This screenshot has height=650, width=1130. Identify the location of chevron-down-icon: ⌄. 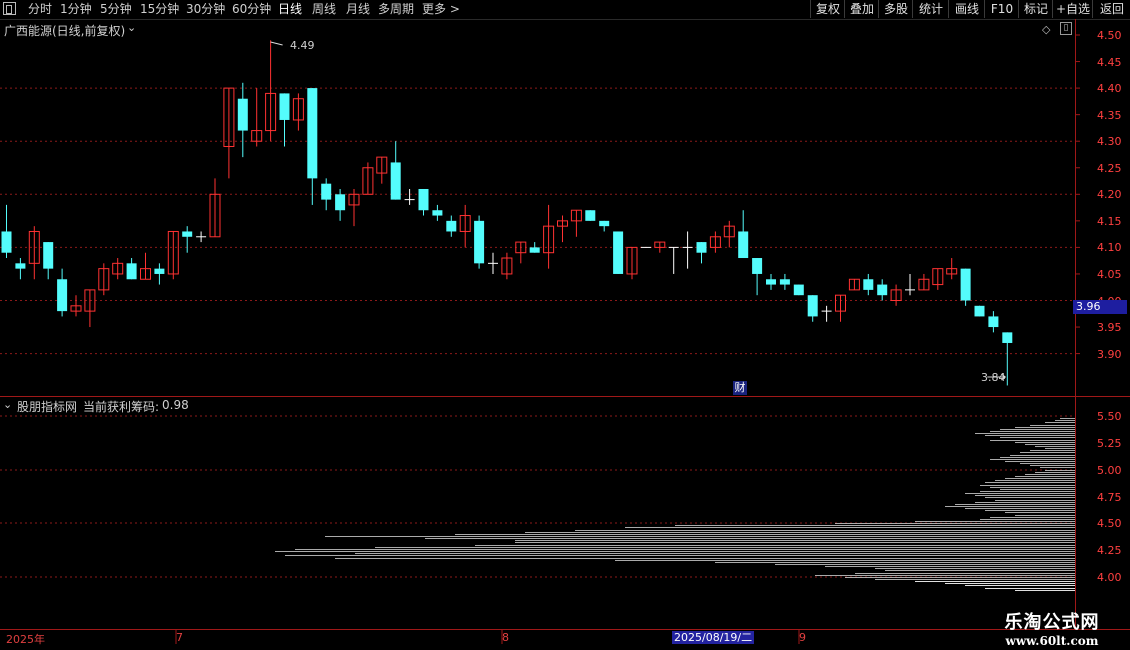
(131, 27).